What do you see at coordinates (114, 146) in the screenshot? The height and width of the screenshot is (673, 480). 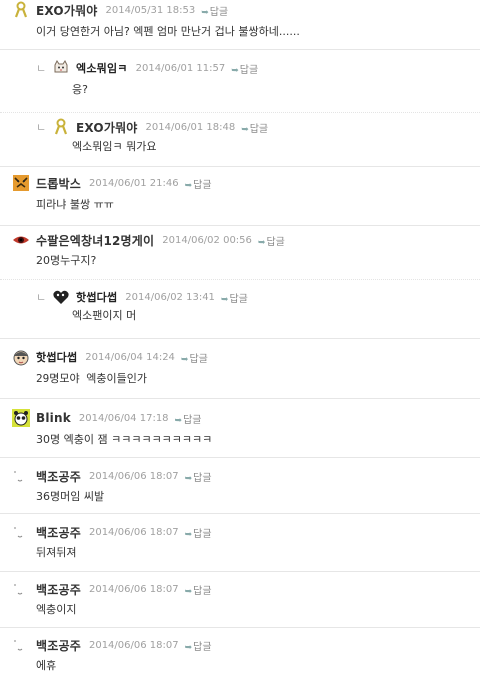 I see `comment-text: 엑소뭐임ㅋ 뭐가요` at bounding box center [114, 146].